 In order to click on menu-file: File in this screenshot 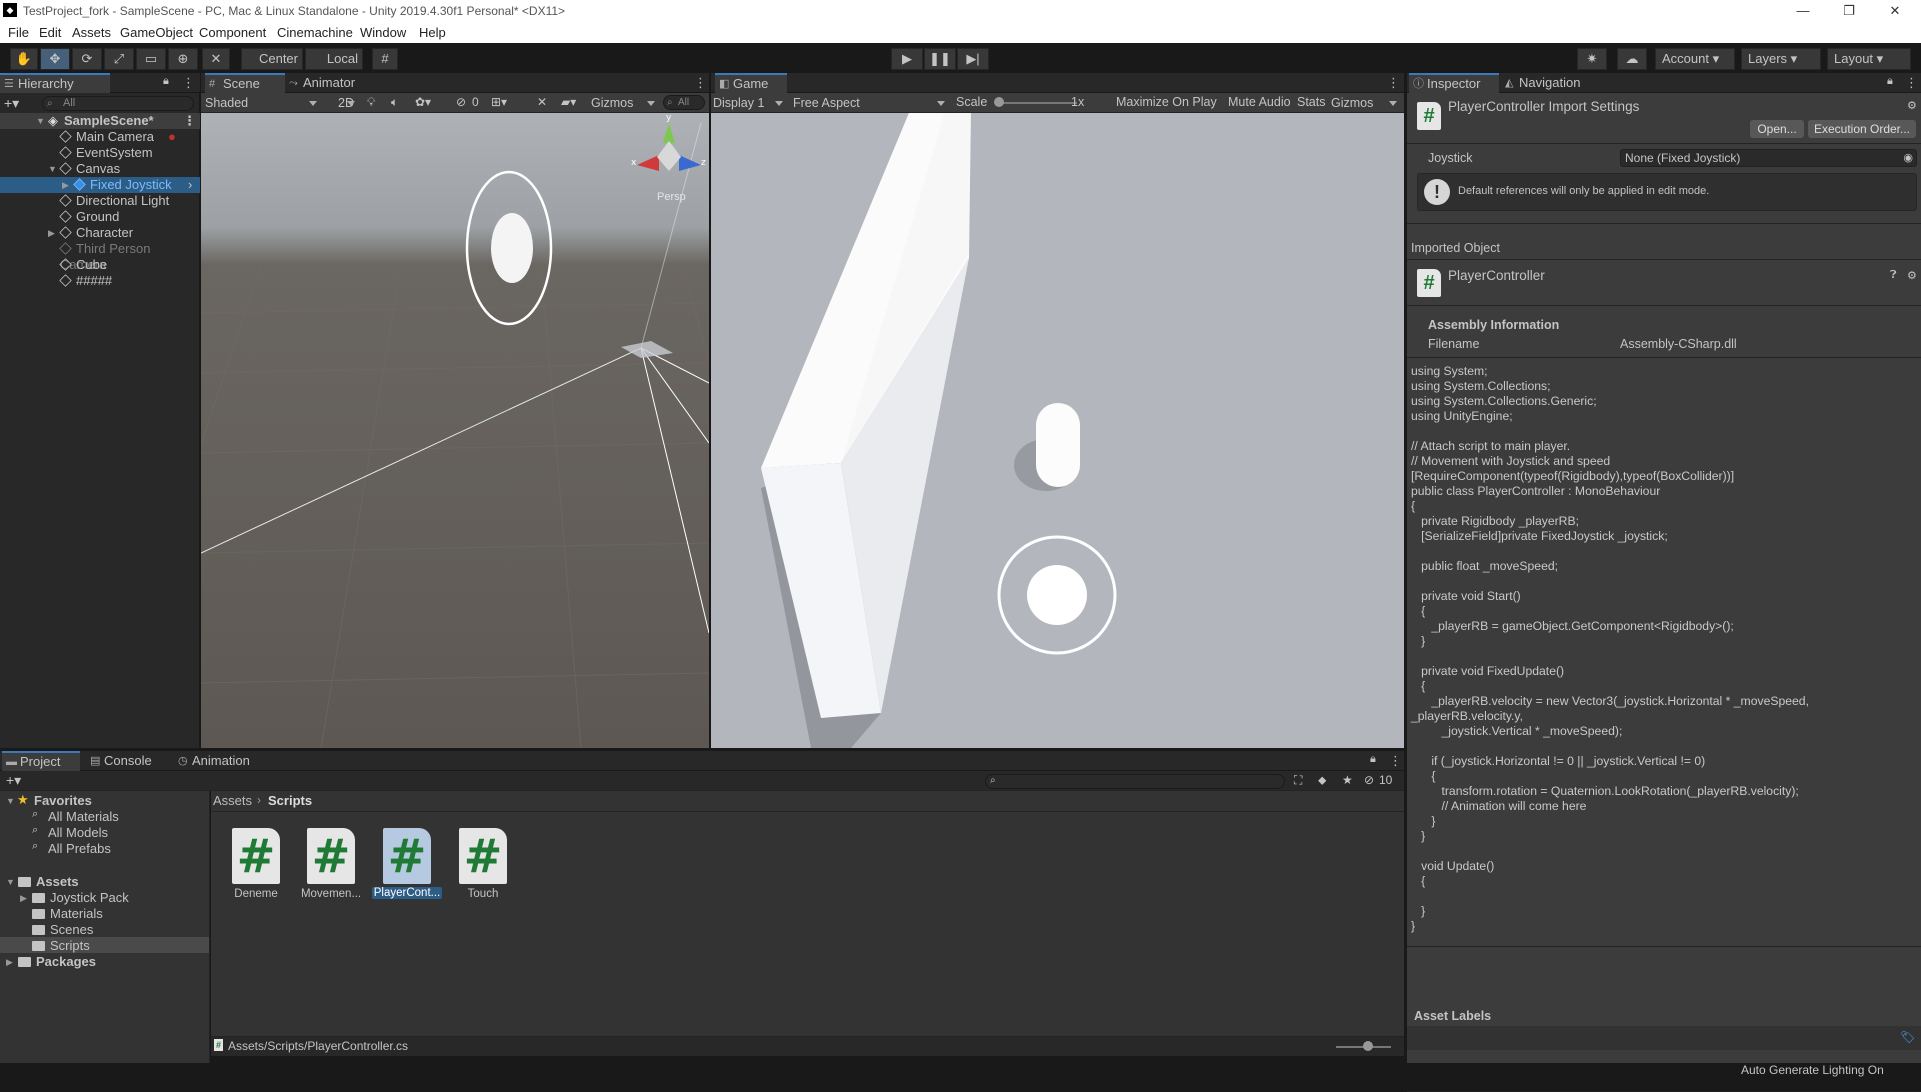, I will do `click(18, 32)`.